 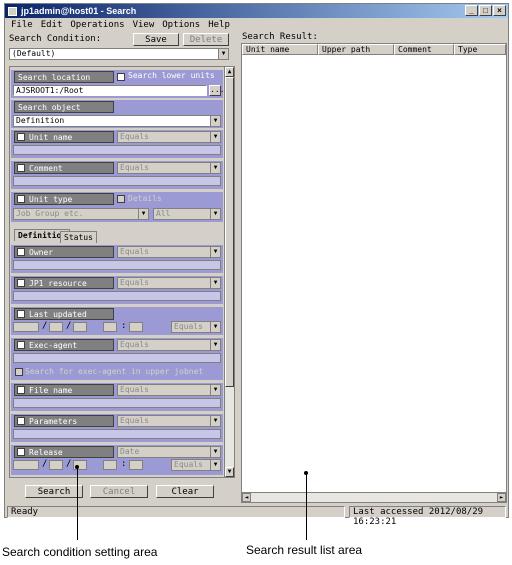 What do you see at coordinates (169, 252) in the screenshot?
I see `owner-op: Equals ▼` at bounding box center [169, 252].